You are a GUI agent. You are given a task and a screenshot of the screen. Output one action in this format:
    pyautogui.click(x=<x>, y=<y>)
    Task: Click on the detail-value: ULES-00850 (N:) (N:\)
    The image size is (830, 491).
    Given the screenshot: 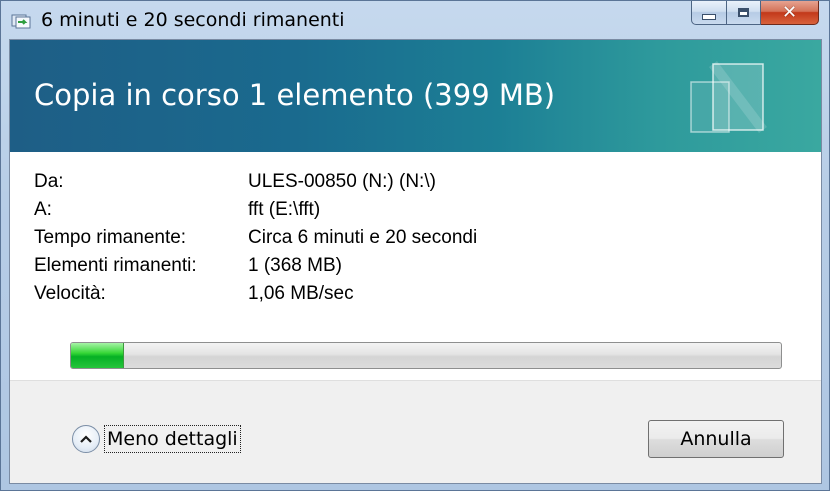 What is the action you would take?
    pyautogui.click(x=342, y=181)
    